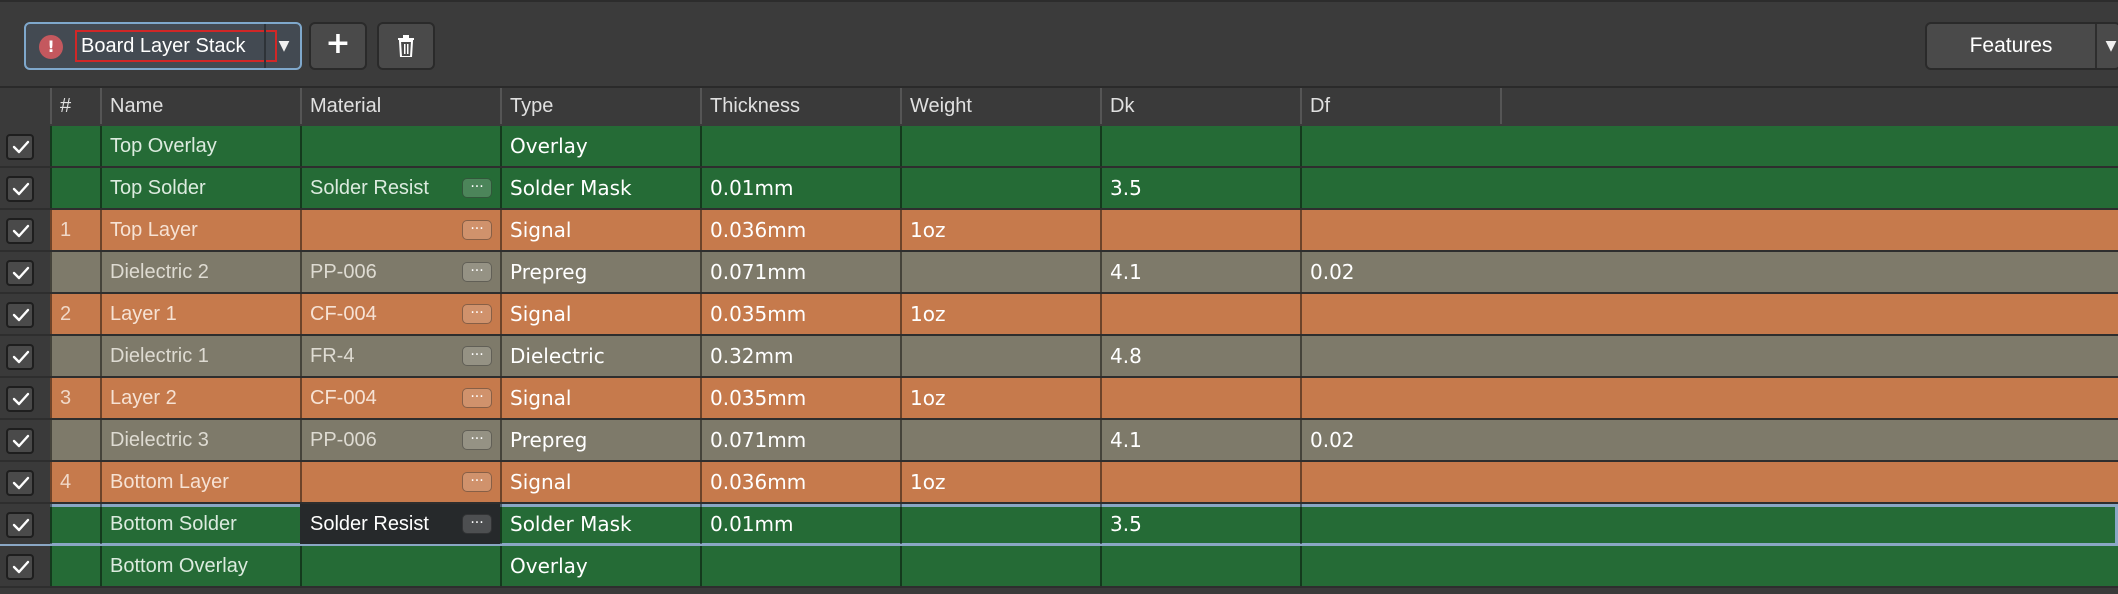  What do you see at coordinates (400, 106) in the screenshot?
I see `column-header-material: Material` at bounding box center [400, 106].